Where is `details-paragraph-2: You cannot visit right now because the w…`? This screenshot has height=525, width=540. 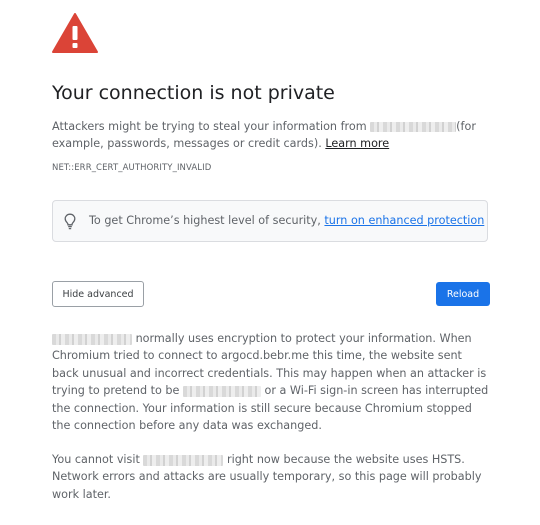 details-paragraph-2: You cannot visit right now because the w… is located at coordinates (272, 477).